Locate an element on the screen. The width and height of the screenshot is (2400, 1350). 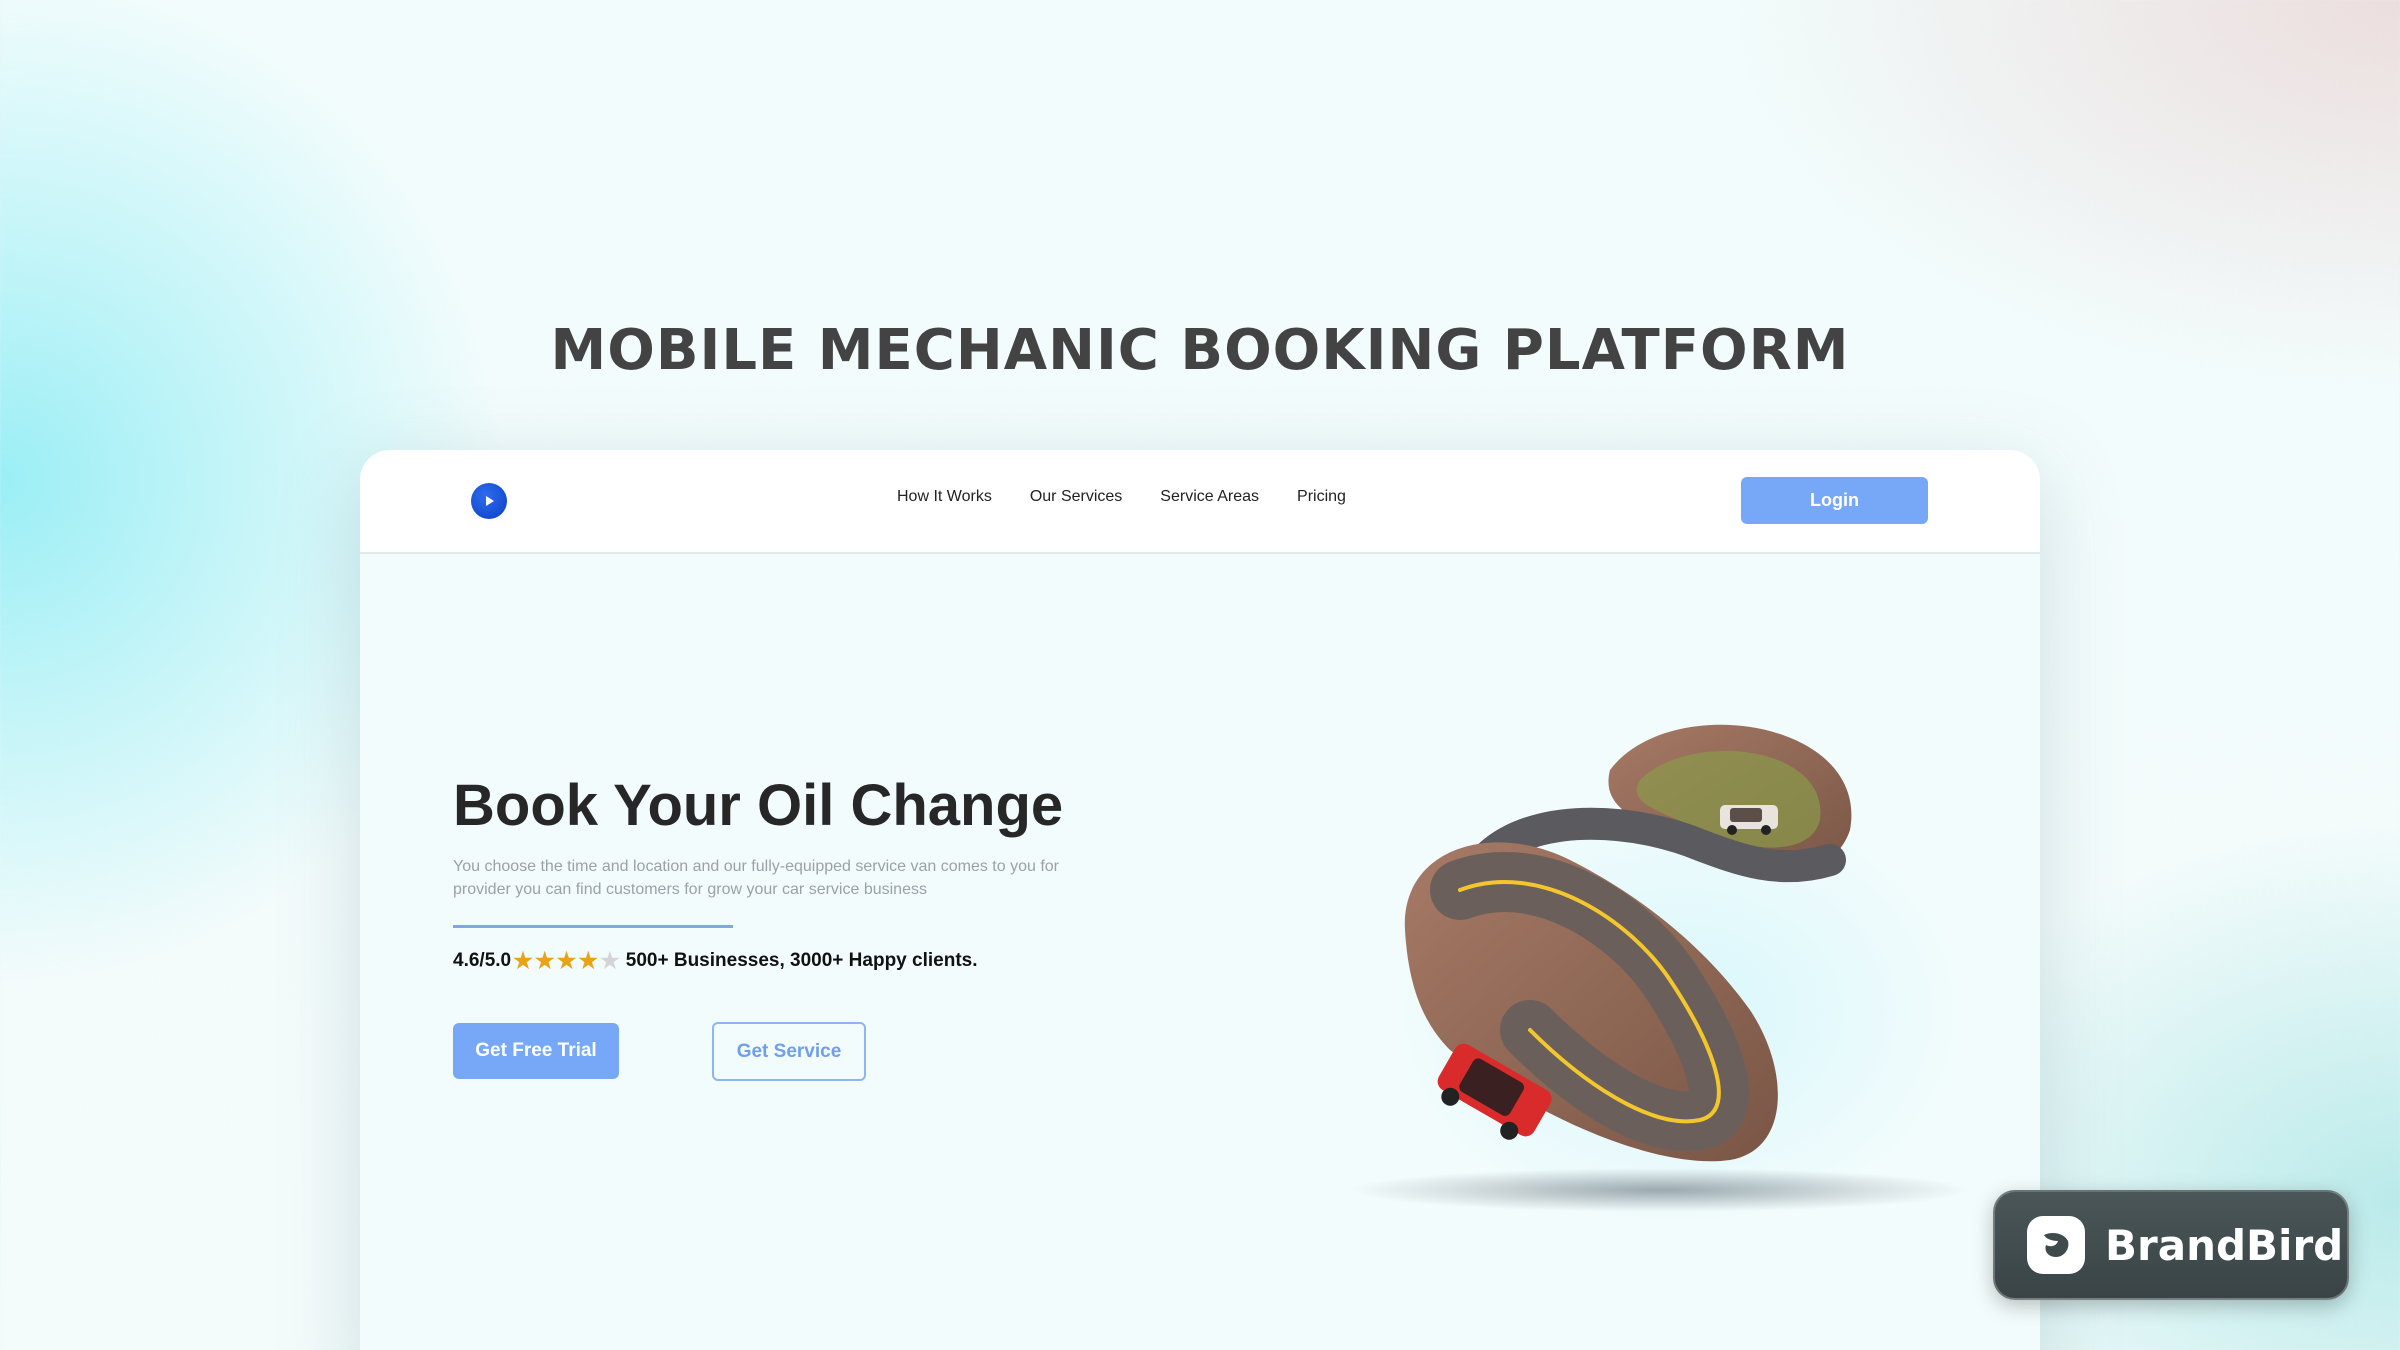
winding-road-illustration is located at coordinates (1665, 972).